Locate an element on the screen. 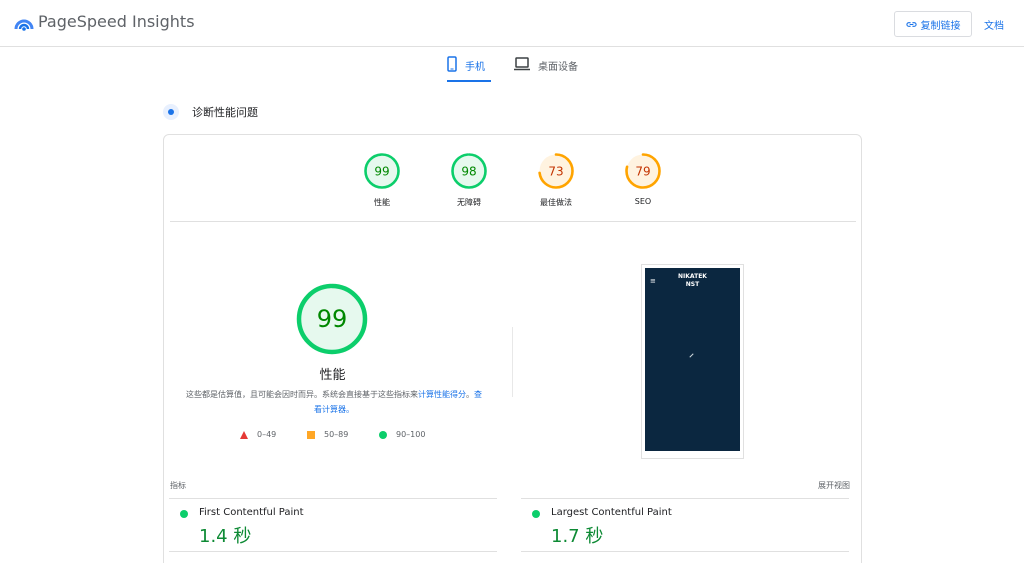 The height and width of the screenshot is (563, 1024). gauge-performance: 99 性能 is located at coordinates (382, 180).